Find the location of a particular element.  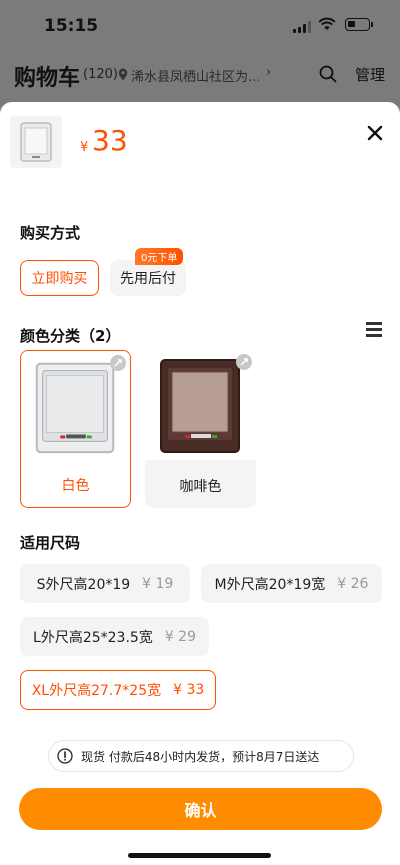

size-label: S外尺高20*19 is located at coordinates (83, 584).